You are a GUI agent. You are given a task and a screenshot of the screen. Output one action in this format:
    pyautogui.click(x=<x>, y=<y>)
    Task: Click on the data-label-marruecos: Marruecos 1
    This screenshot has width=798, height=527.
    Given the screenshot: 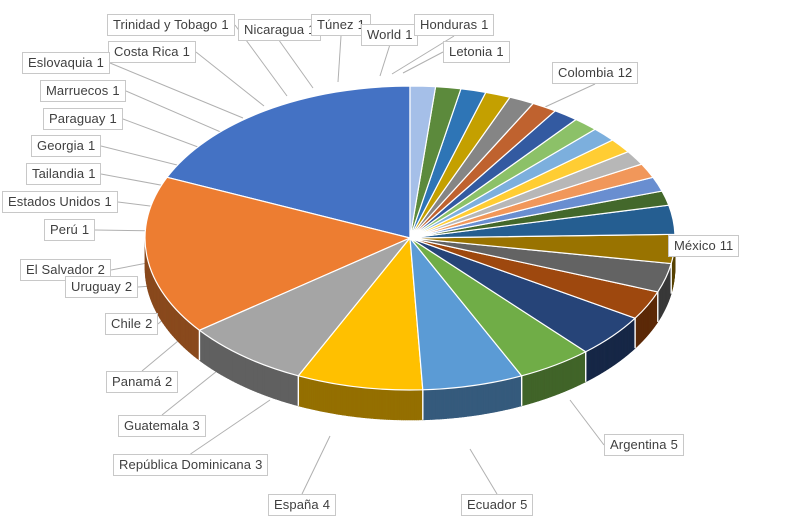 What is the action you would take?
    pyautogui.click(x=83, y=91)
    